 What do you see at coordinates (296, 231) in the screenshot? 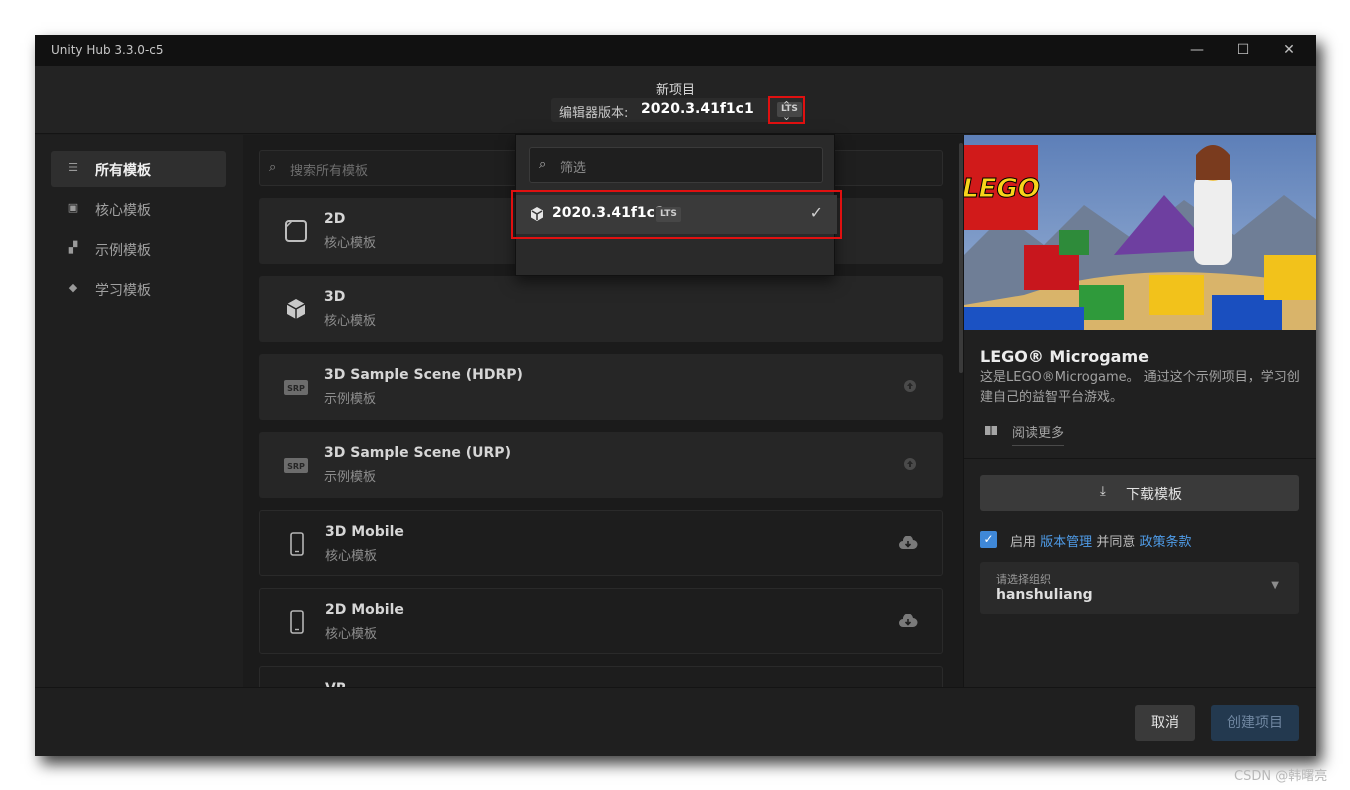
I see `2d-square-icon` at bounding box center [296, 231].